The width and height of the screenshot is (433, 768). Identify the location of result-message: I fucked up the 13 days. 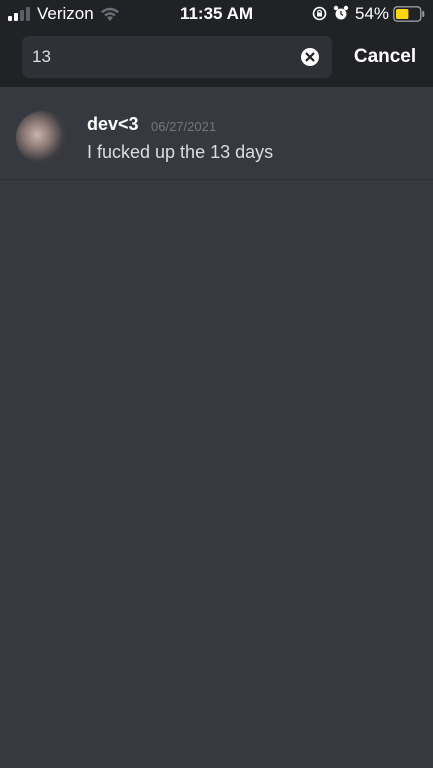
(180, 152).